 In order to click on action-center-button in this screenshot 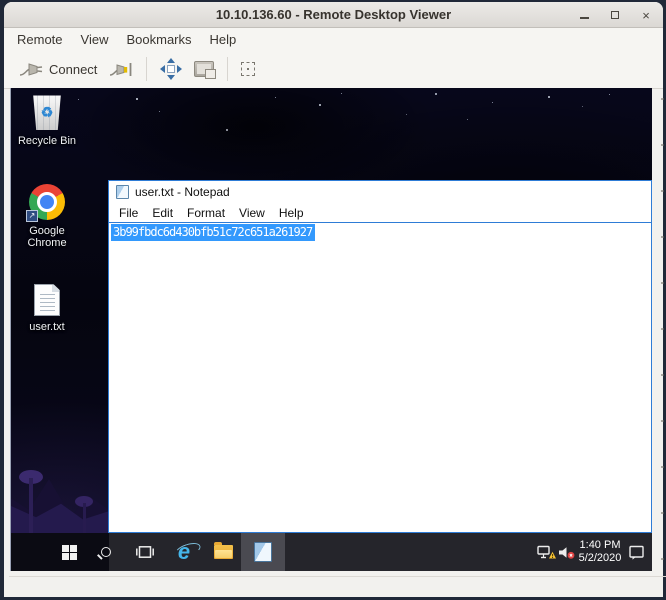, I will do `click(637, 552)`.